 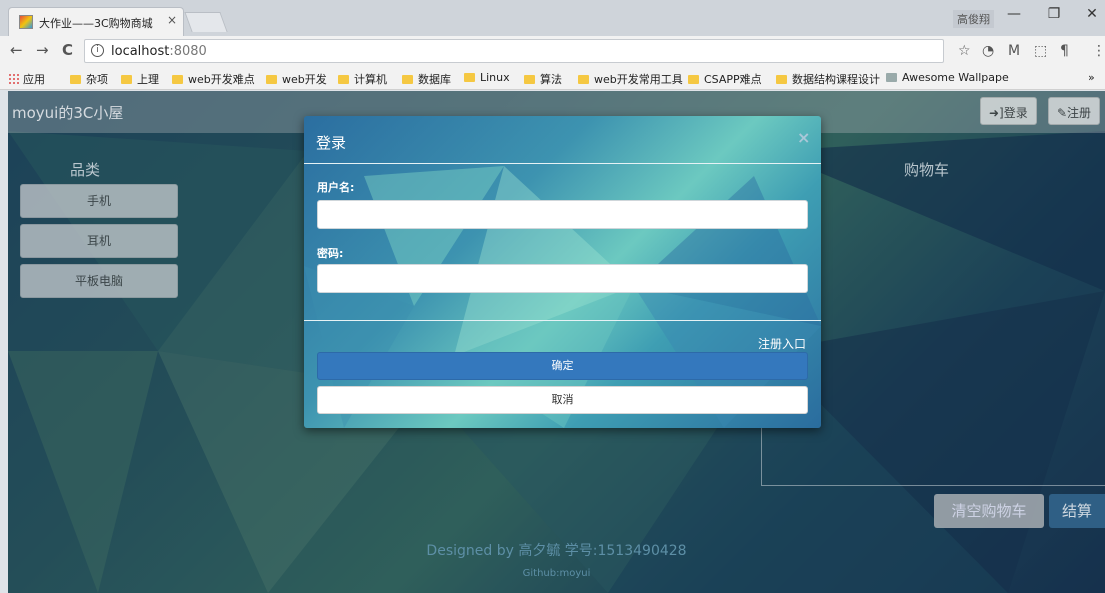 I want to click on bookmarks-more-button: », so click(x=1091, y=77).